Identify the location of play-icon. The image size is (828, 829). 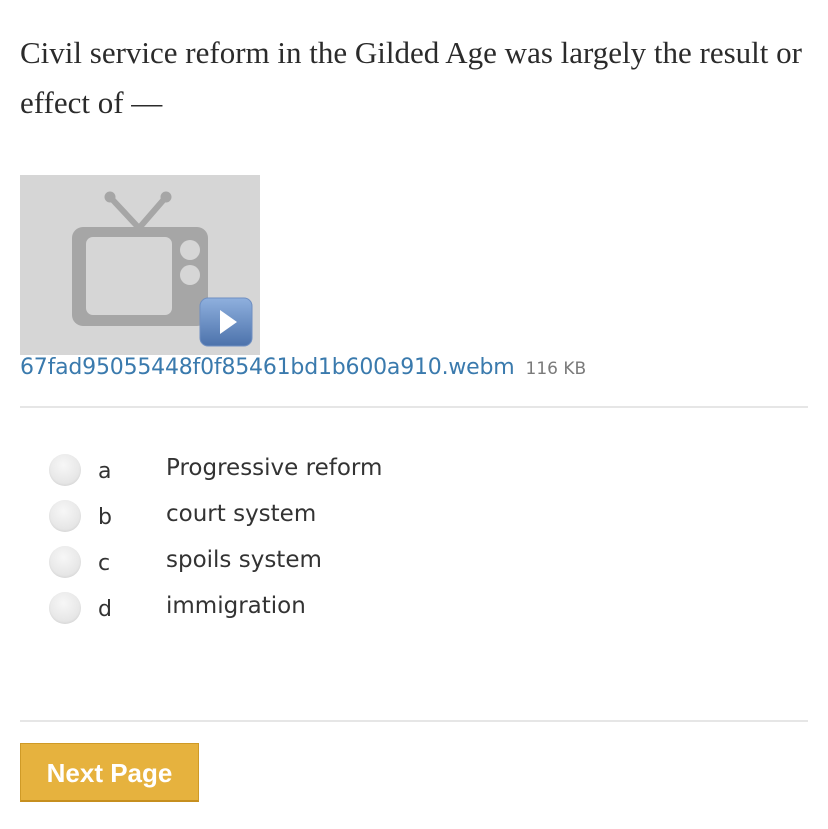
(226, 322).